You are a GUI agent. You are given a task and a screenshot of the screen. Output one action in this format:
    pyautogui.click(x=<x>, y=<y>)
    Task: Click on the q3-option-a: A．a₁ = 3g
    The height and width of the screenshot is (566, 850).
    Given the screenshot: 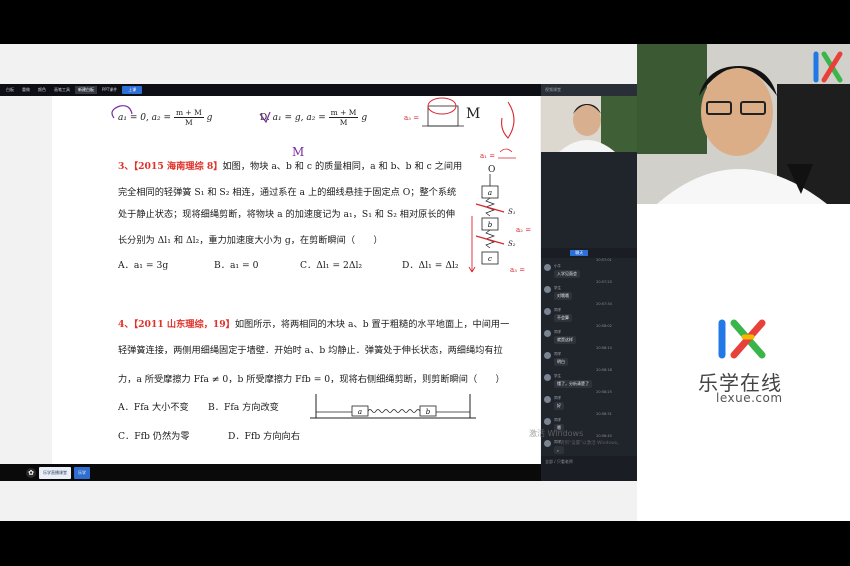 What is the action you would take?
    pyautogui.click(x=143, y=265)
    